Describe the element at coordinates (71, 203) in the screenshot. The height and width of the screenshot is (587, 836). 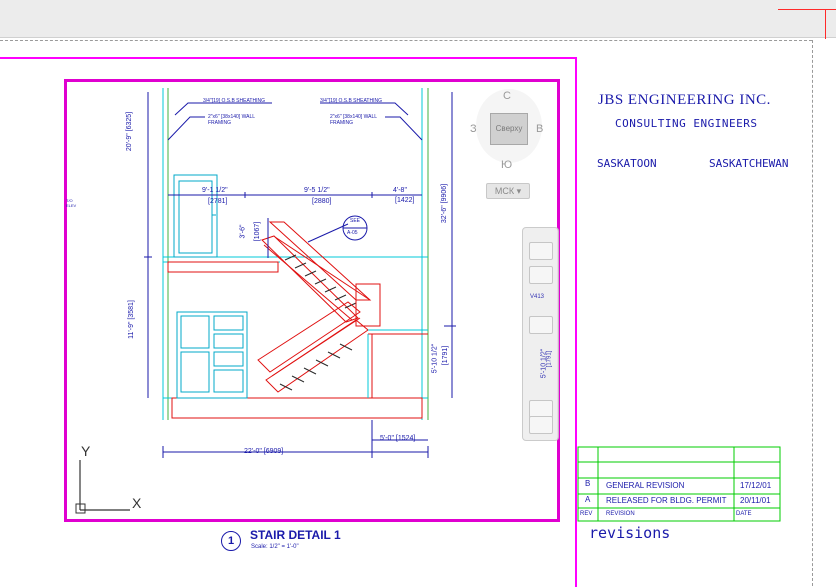
I see `elevation-label: T/O ELEV` at that location.